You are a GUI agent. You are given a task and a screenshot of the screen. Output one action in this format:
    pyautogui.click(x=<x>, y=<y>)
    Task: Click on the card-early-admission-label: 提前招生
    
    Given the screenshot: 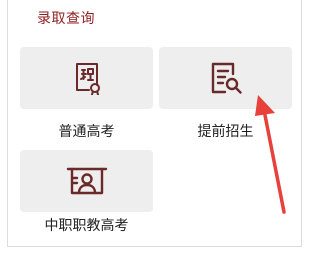 What is the action you would take?
    pyautogui.click(x=225, y=132)
    